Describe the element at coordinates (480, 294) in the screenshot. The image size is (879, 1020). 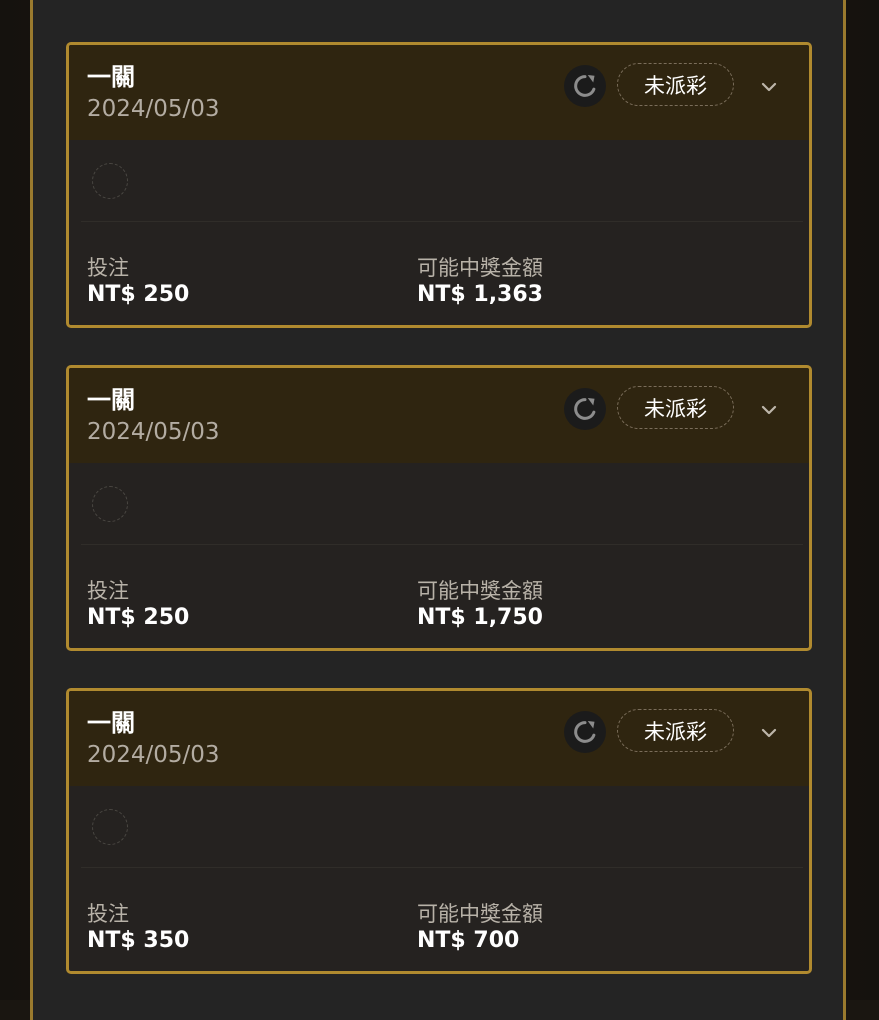
I see `potential-payout-amount: NT$ 1,363` at that location.